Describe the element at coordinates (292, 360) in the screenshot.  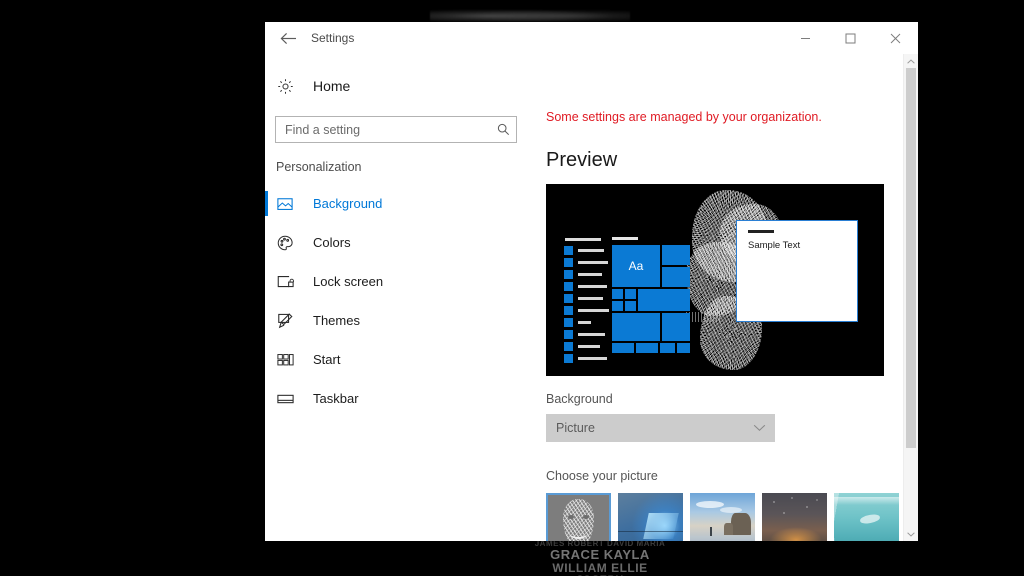
I see `start-tiles-icon` at that location.